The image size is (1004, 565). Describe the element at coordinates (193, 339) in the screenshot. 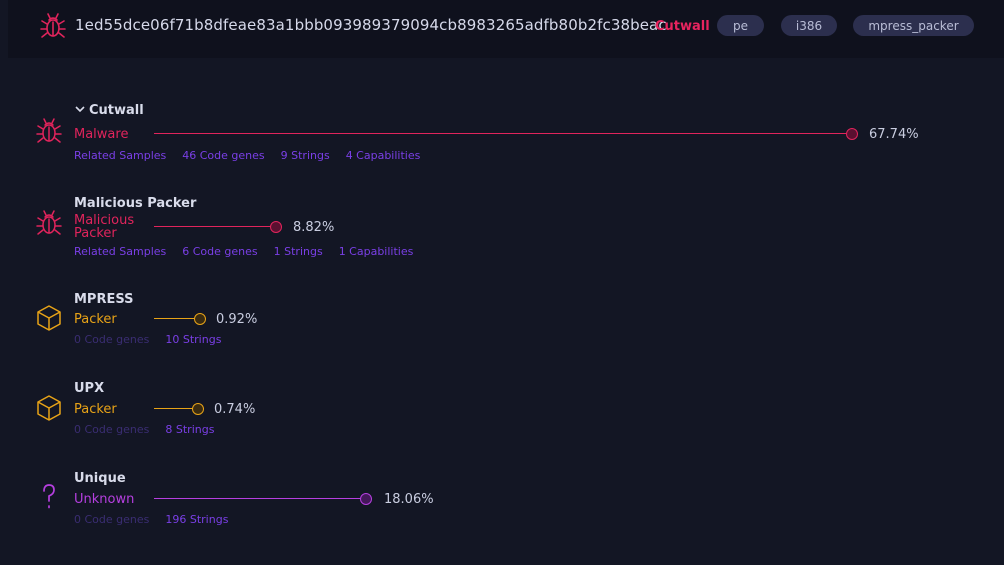

I see `strings-link: 10 Strings` at that location.